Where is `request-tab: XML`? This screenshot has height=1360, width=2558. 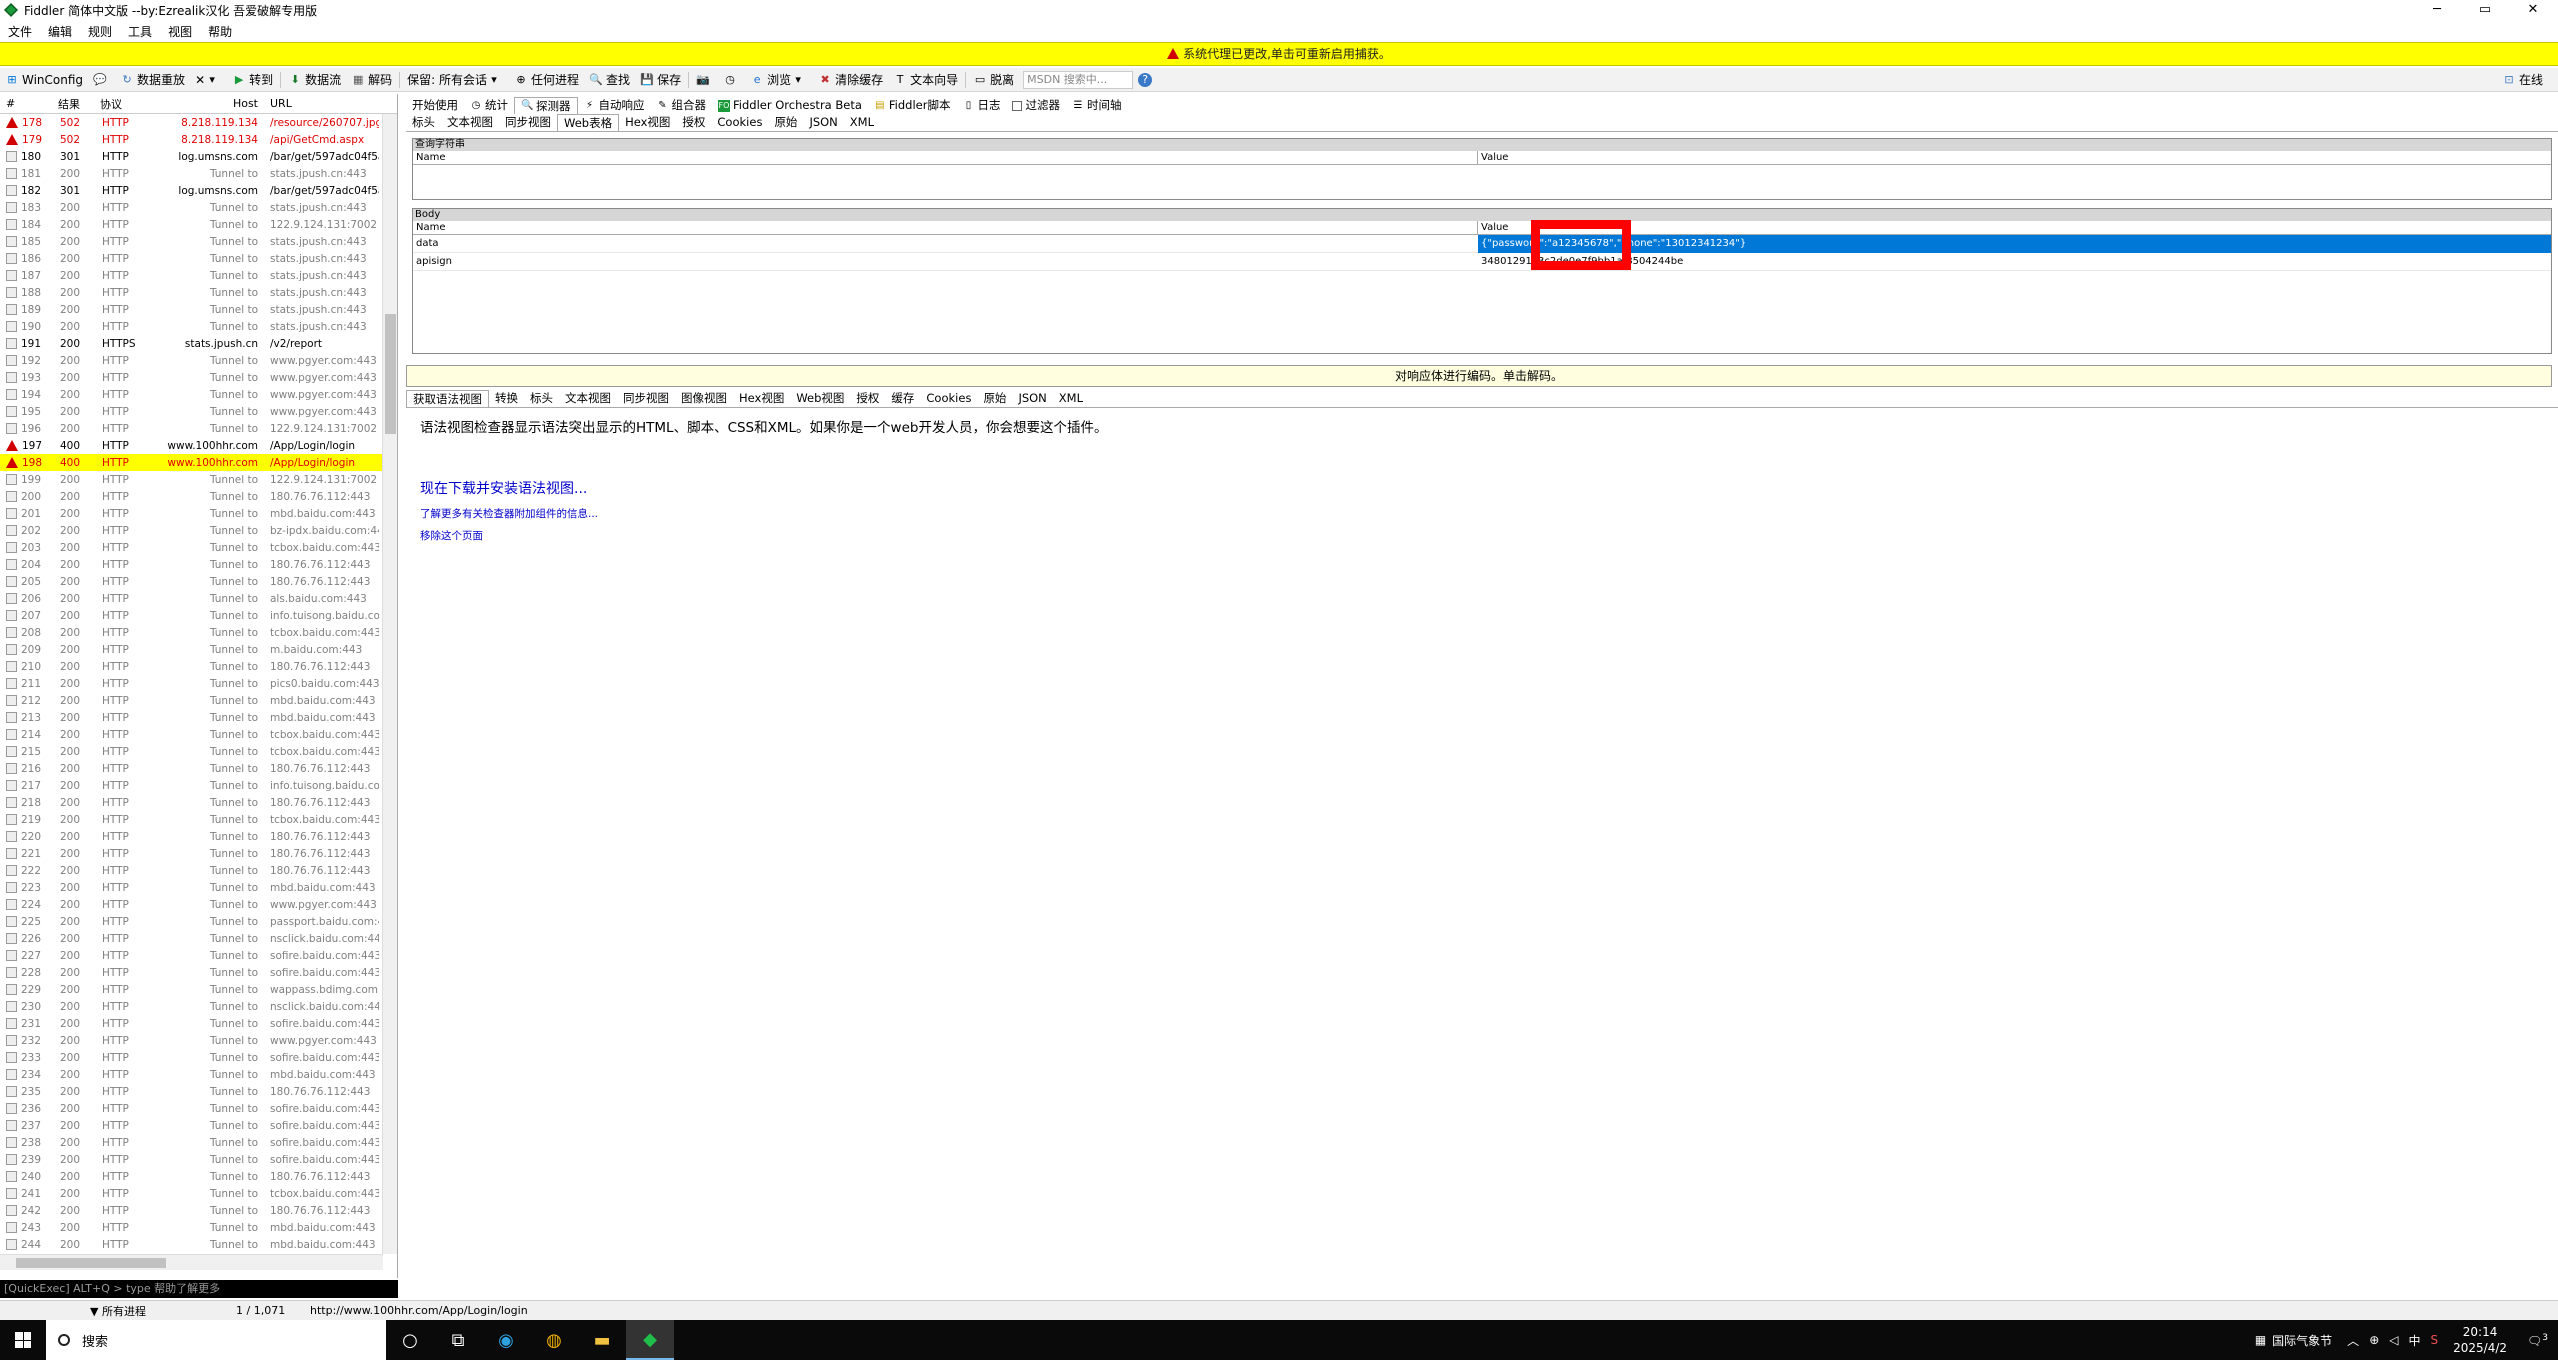 request-tab: XML is located at coordinates (862, 122).